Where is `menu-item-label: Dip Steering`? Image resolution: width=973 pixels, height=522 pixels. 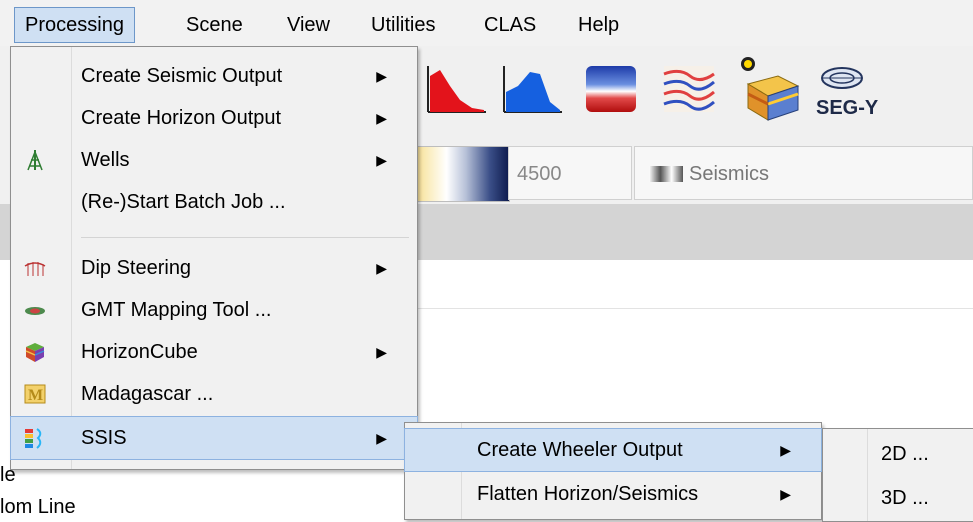 menu-item-label: Dip Steering is located at coordinates (136, 268).